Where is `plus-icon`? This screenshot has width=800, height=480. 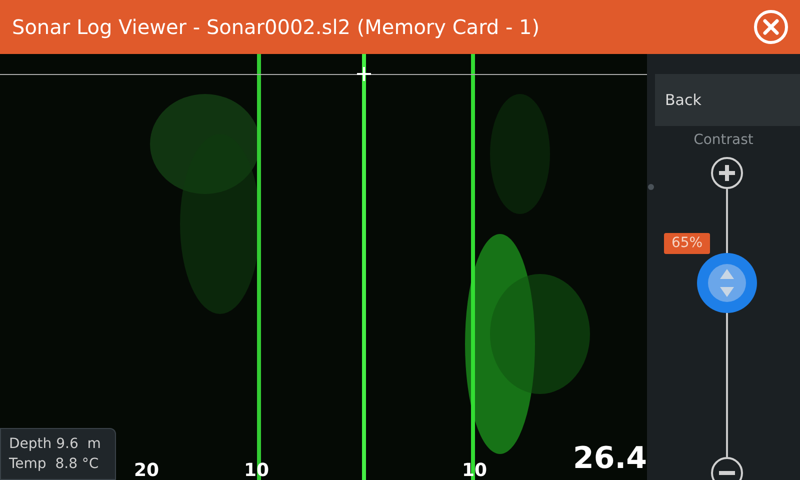
plus-icon is located at coordinates (727, 173).